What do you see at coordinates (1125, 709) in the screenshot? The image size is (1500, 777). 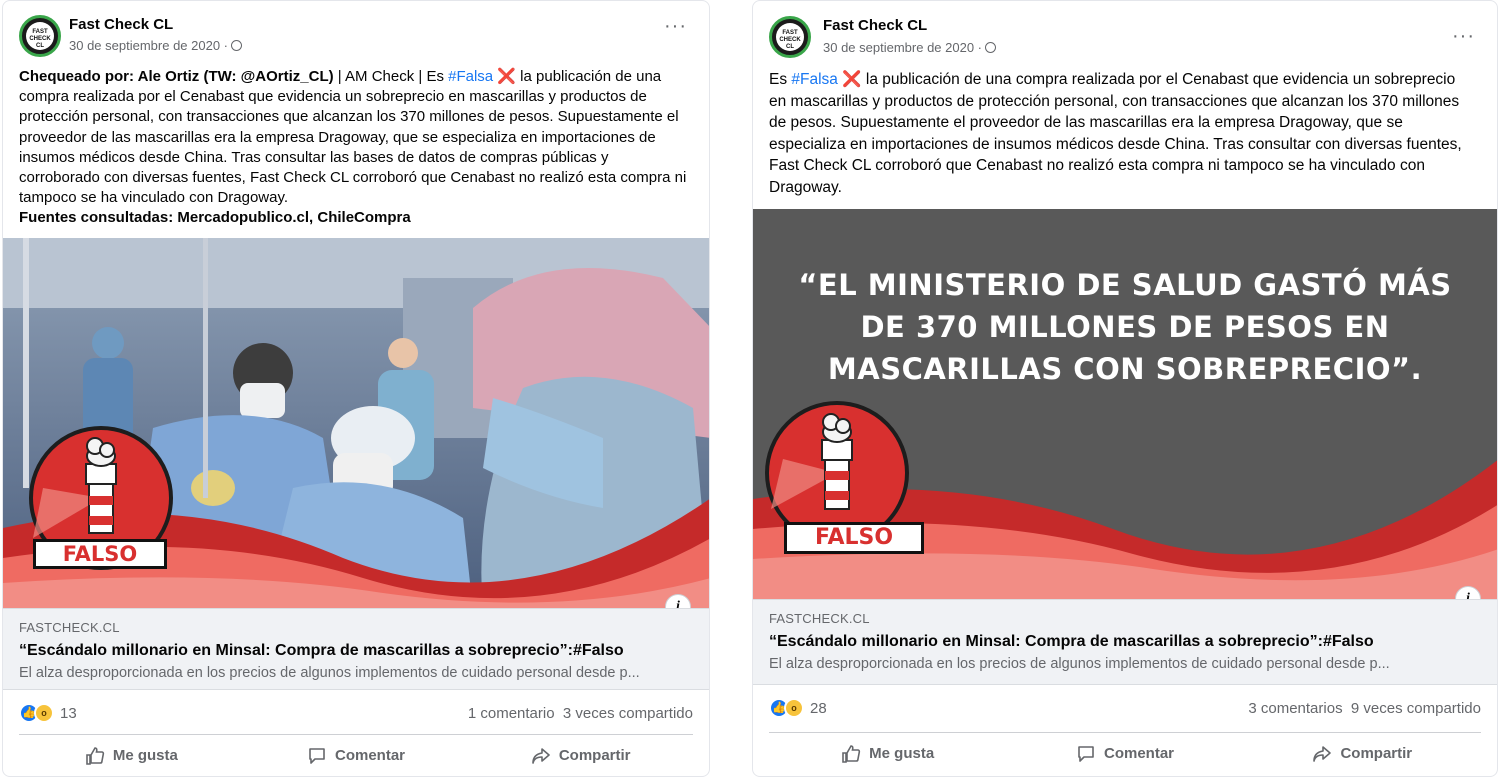 I see `reaction-stats: 👍 o 28 3 comentarios 9 veces compartido` at bounding box center [1125, 709].